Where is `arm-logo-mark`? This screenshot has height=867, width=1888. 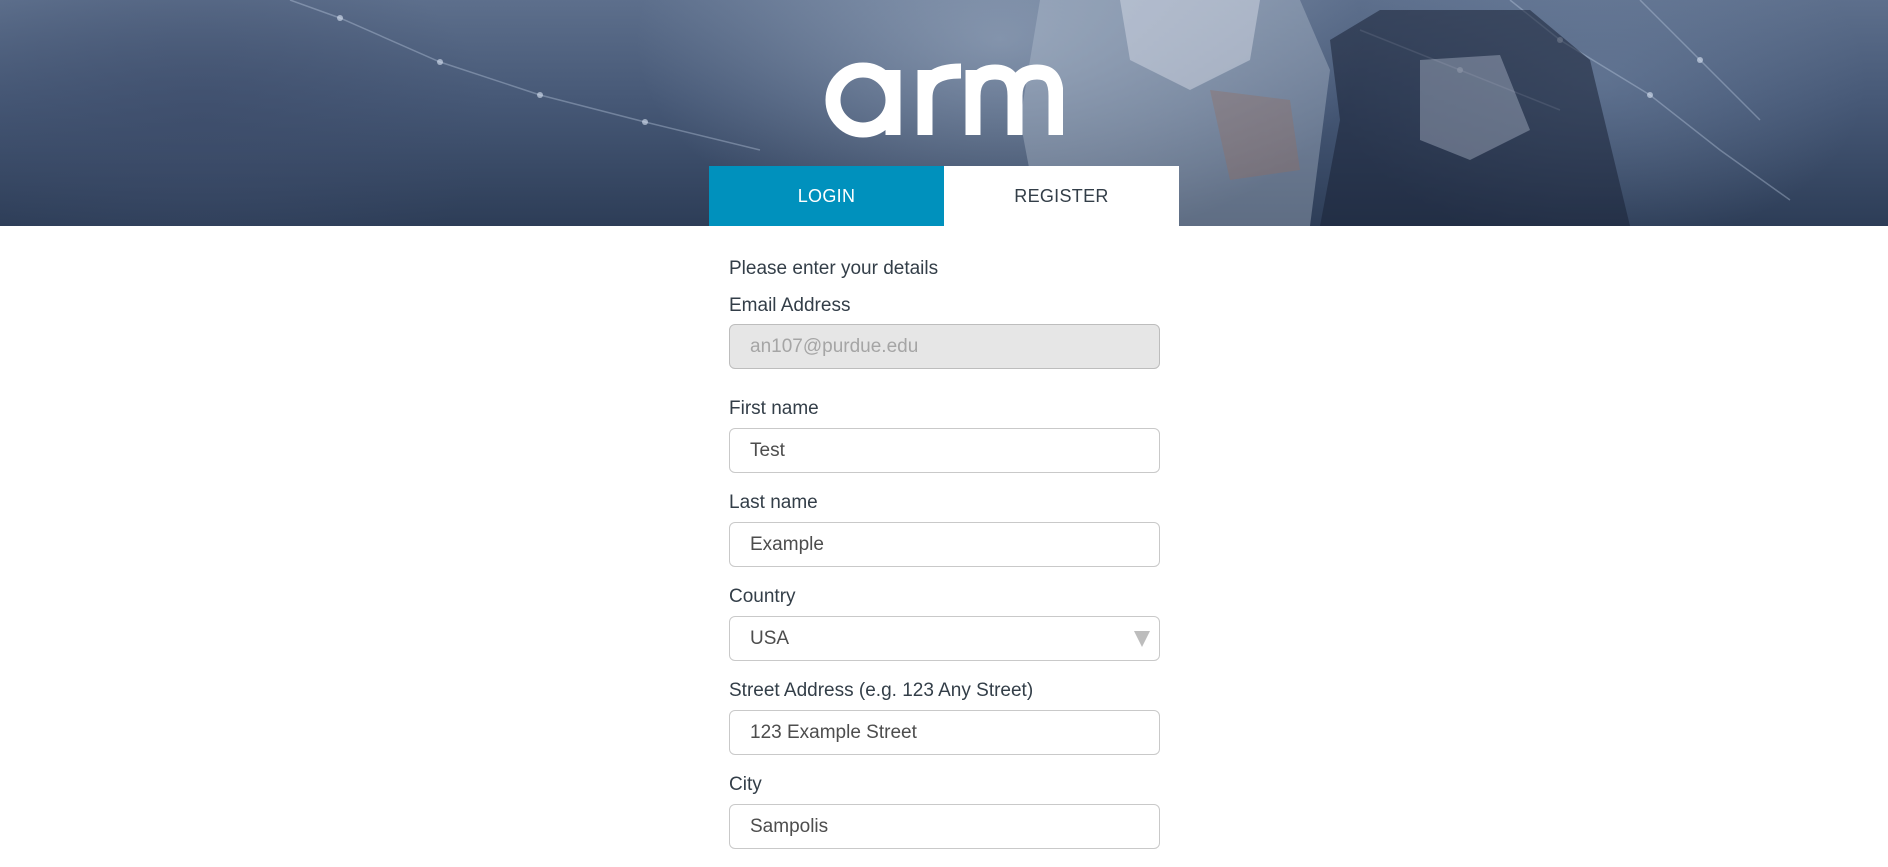 arm-logo-mark is located at coordinates (944, 100).